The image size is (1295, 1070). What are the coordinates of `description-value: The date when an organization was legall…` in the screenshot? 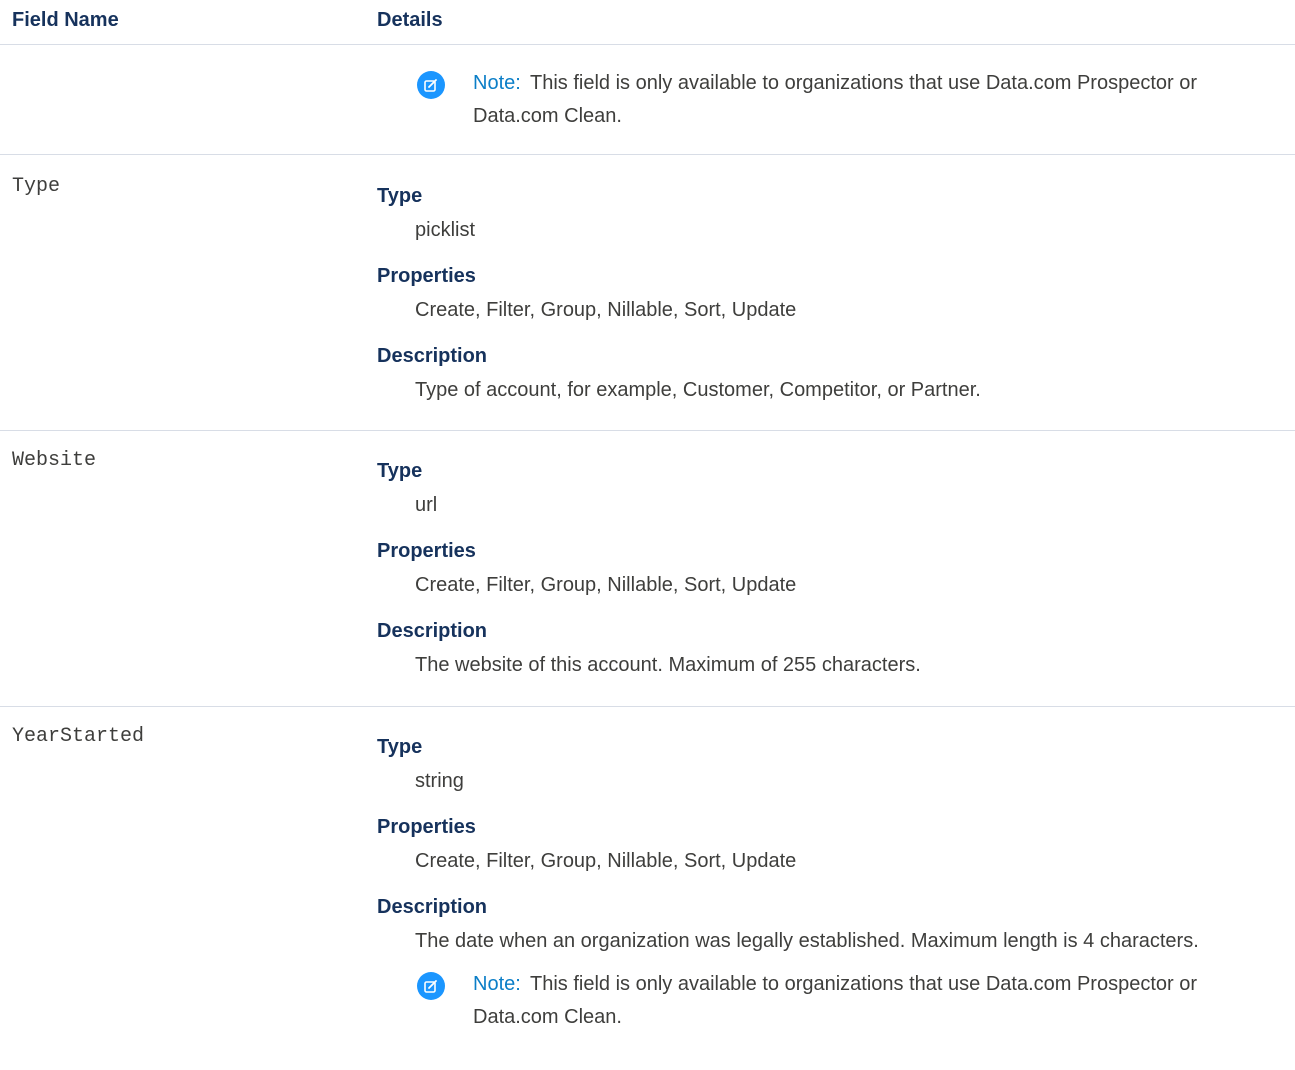 It's located at (807, 941).